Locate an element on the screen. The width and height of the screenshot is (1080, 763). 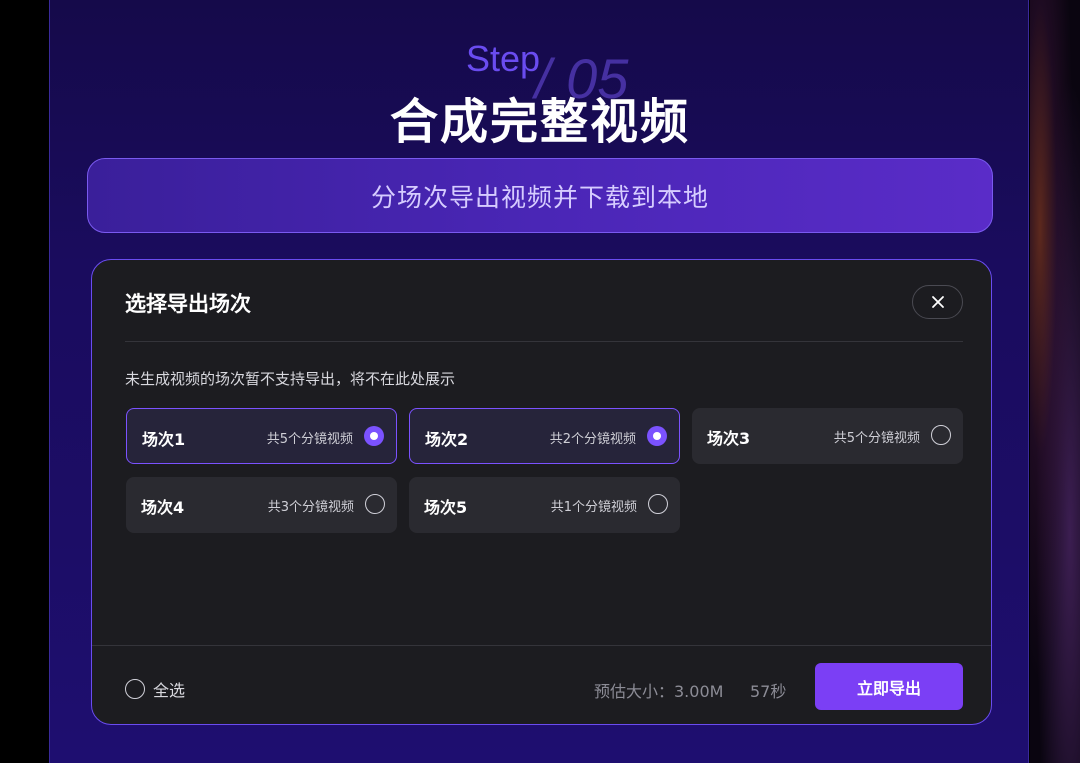
export-button: 立即导出 is located at coordinates (889, 686).